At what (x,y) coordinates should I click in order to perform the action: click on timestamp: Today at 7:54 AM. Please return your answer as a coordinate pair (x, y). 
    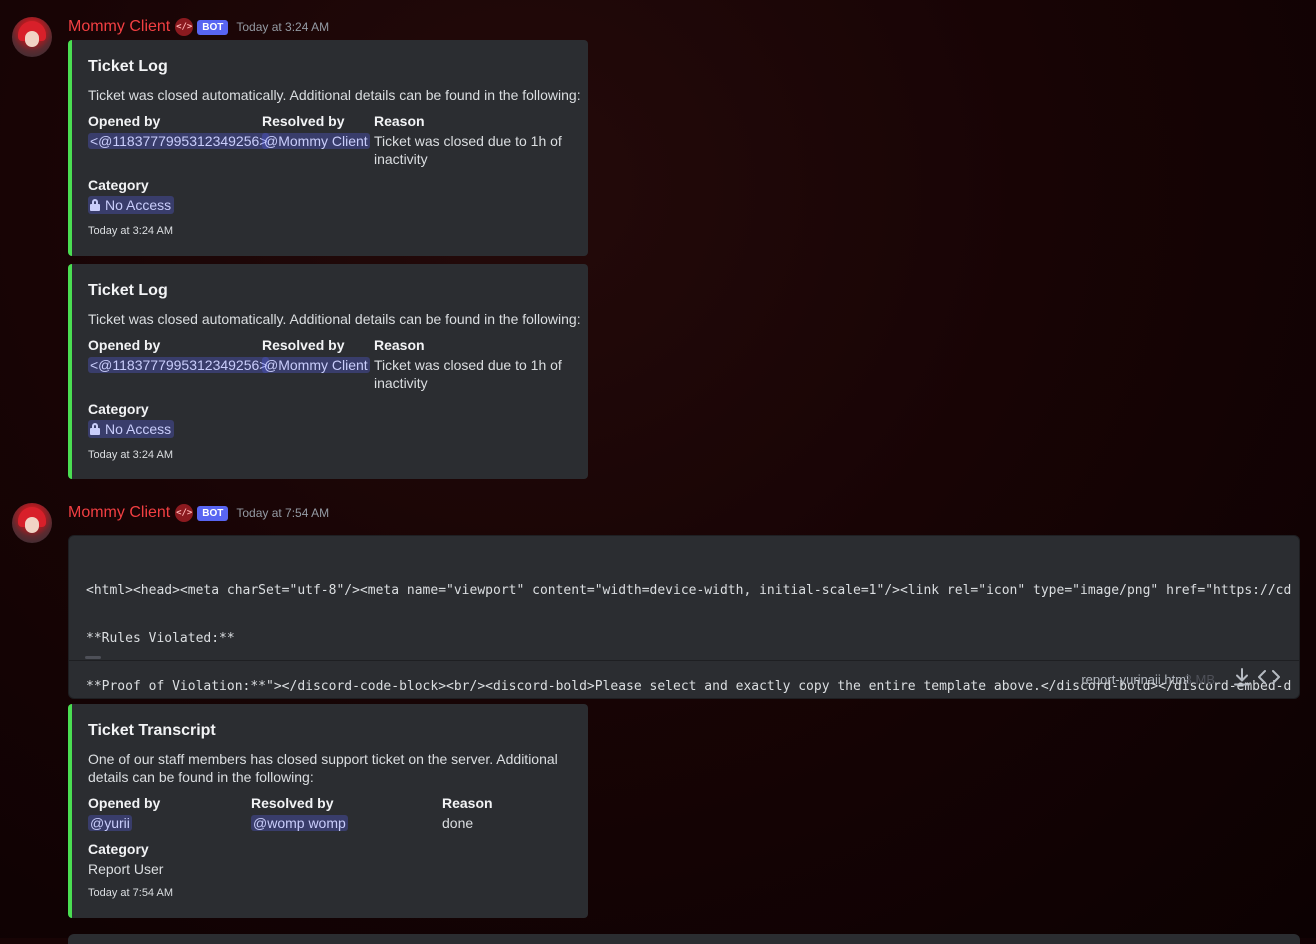
    Looking at the image, I should click on (282, 513).